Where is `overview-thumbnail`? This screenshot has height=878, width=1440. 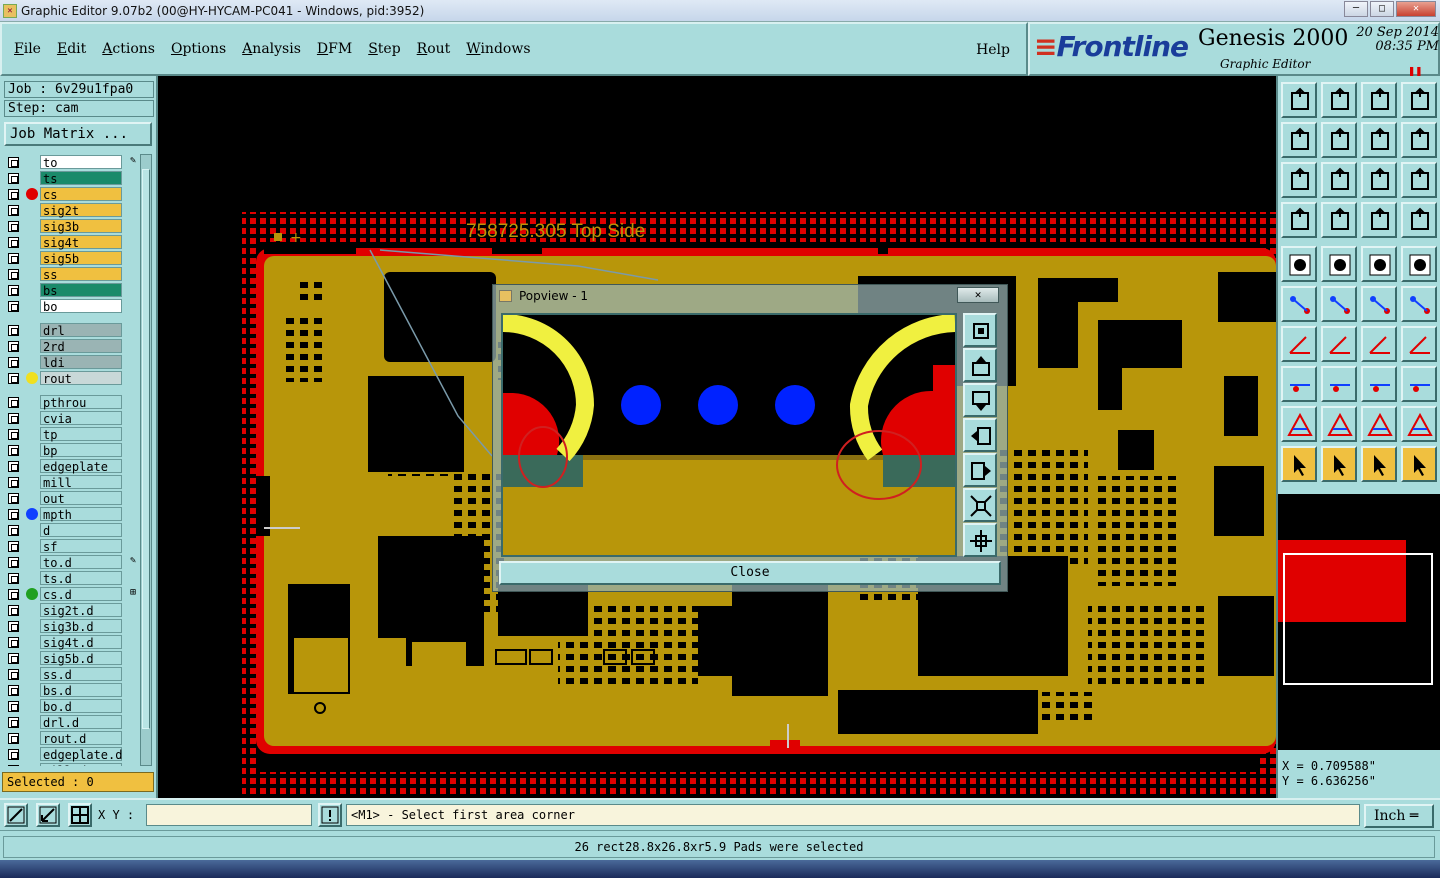 overview-thumbnail is located at coordinates (1359, 622).